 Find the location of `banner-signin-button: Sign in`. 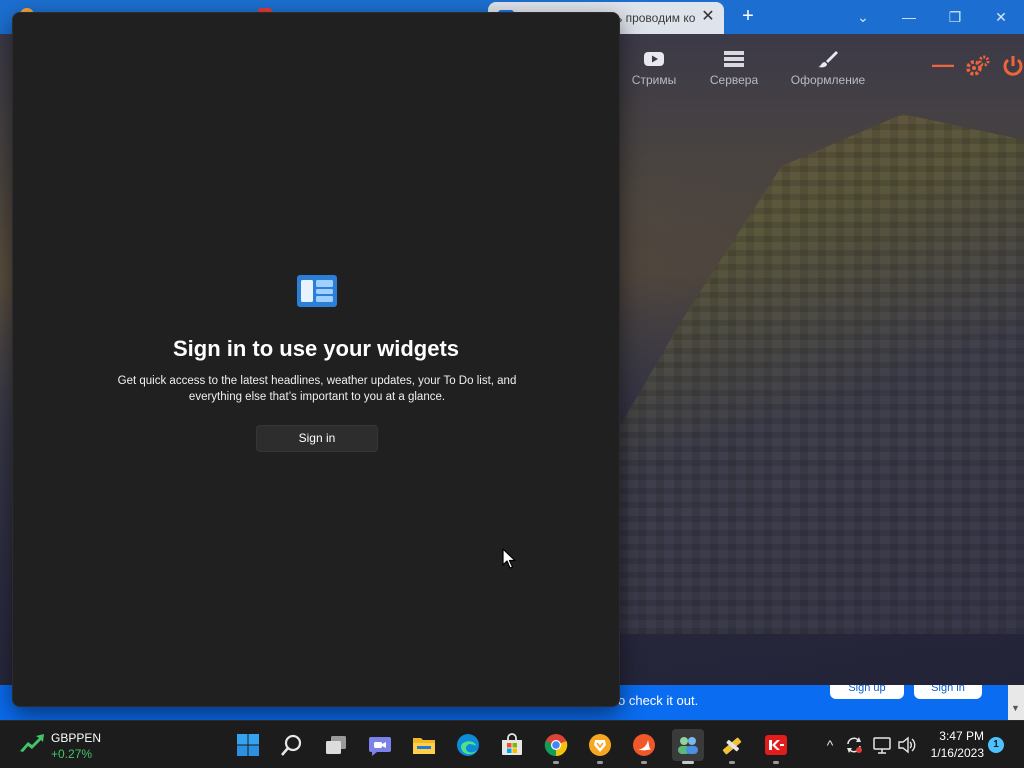

banner-signin-button: Sign in is located at coordinates (948, 692).